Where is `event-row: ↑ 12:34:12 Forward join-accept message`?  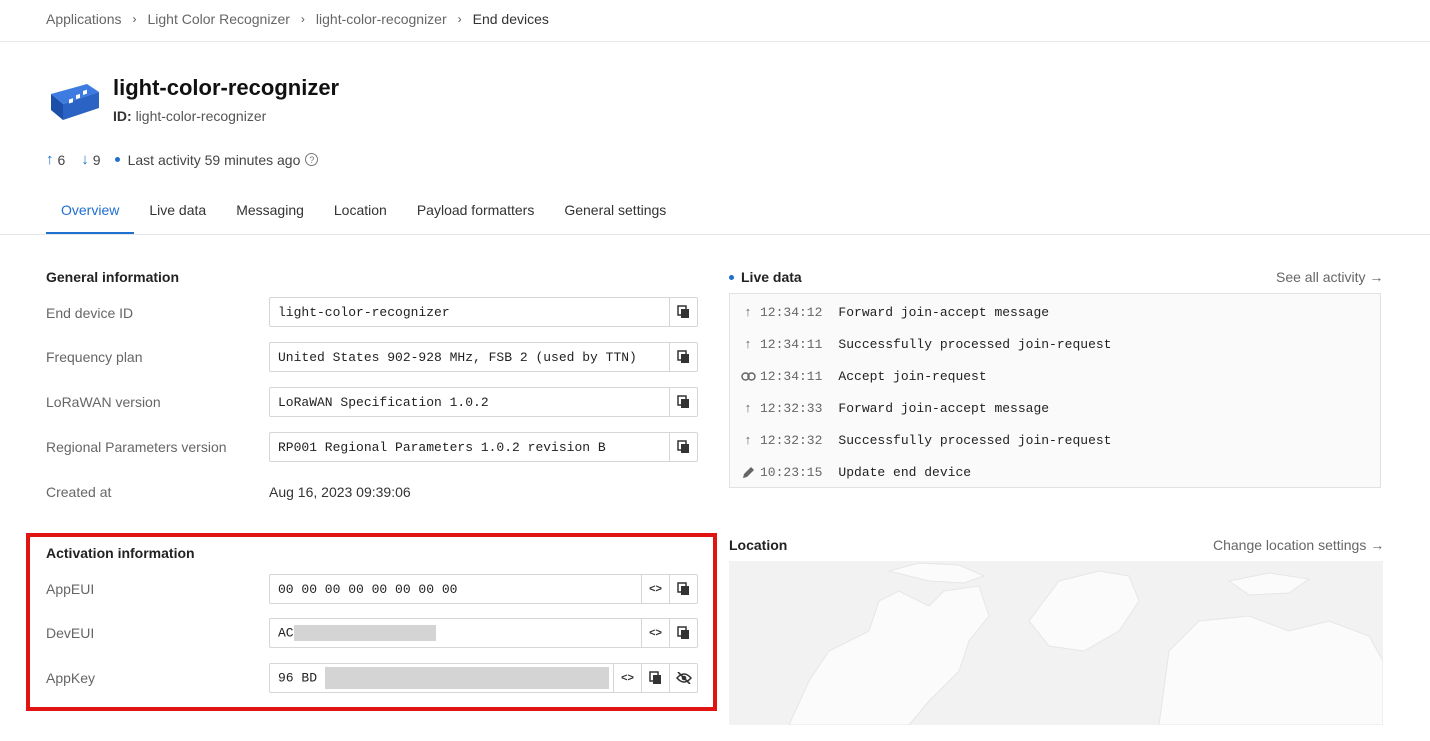
event-row: ↑ 12:34:12 Forward join-accept message is located at coordinates (894, 312).